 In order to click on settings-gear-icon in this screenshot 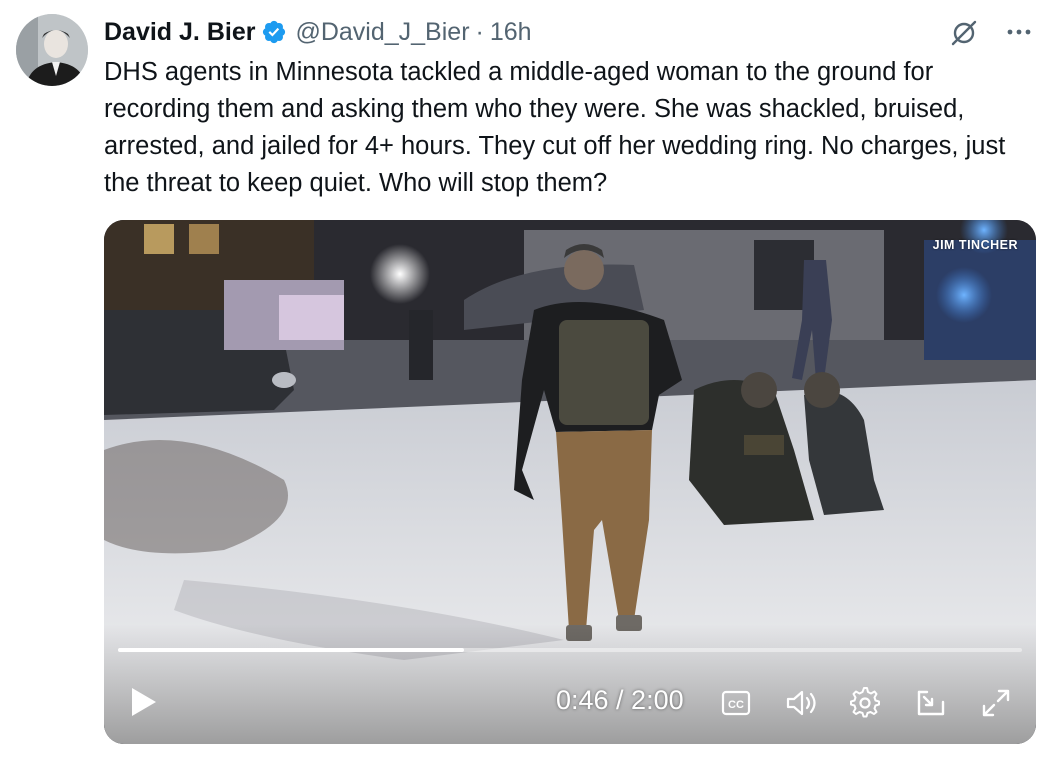, I will do `click(865, 703)`.